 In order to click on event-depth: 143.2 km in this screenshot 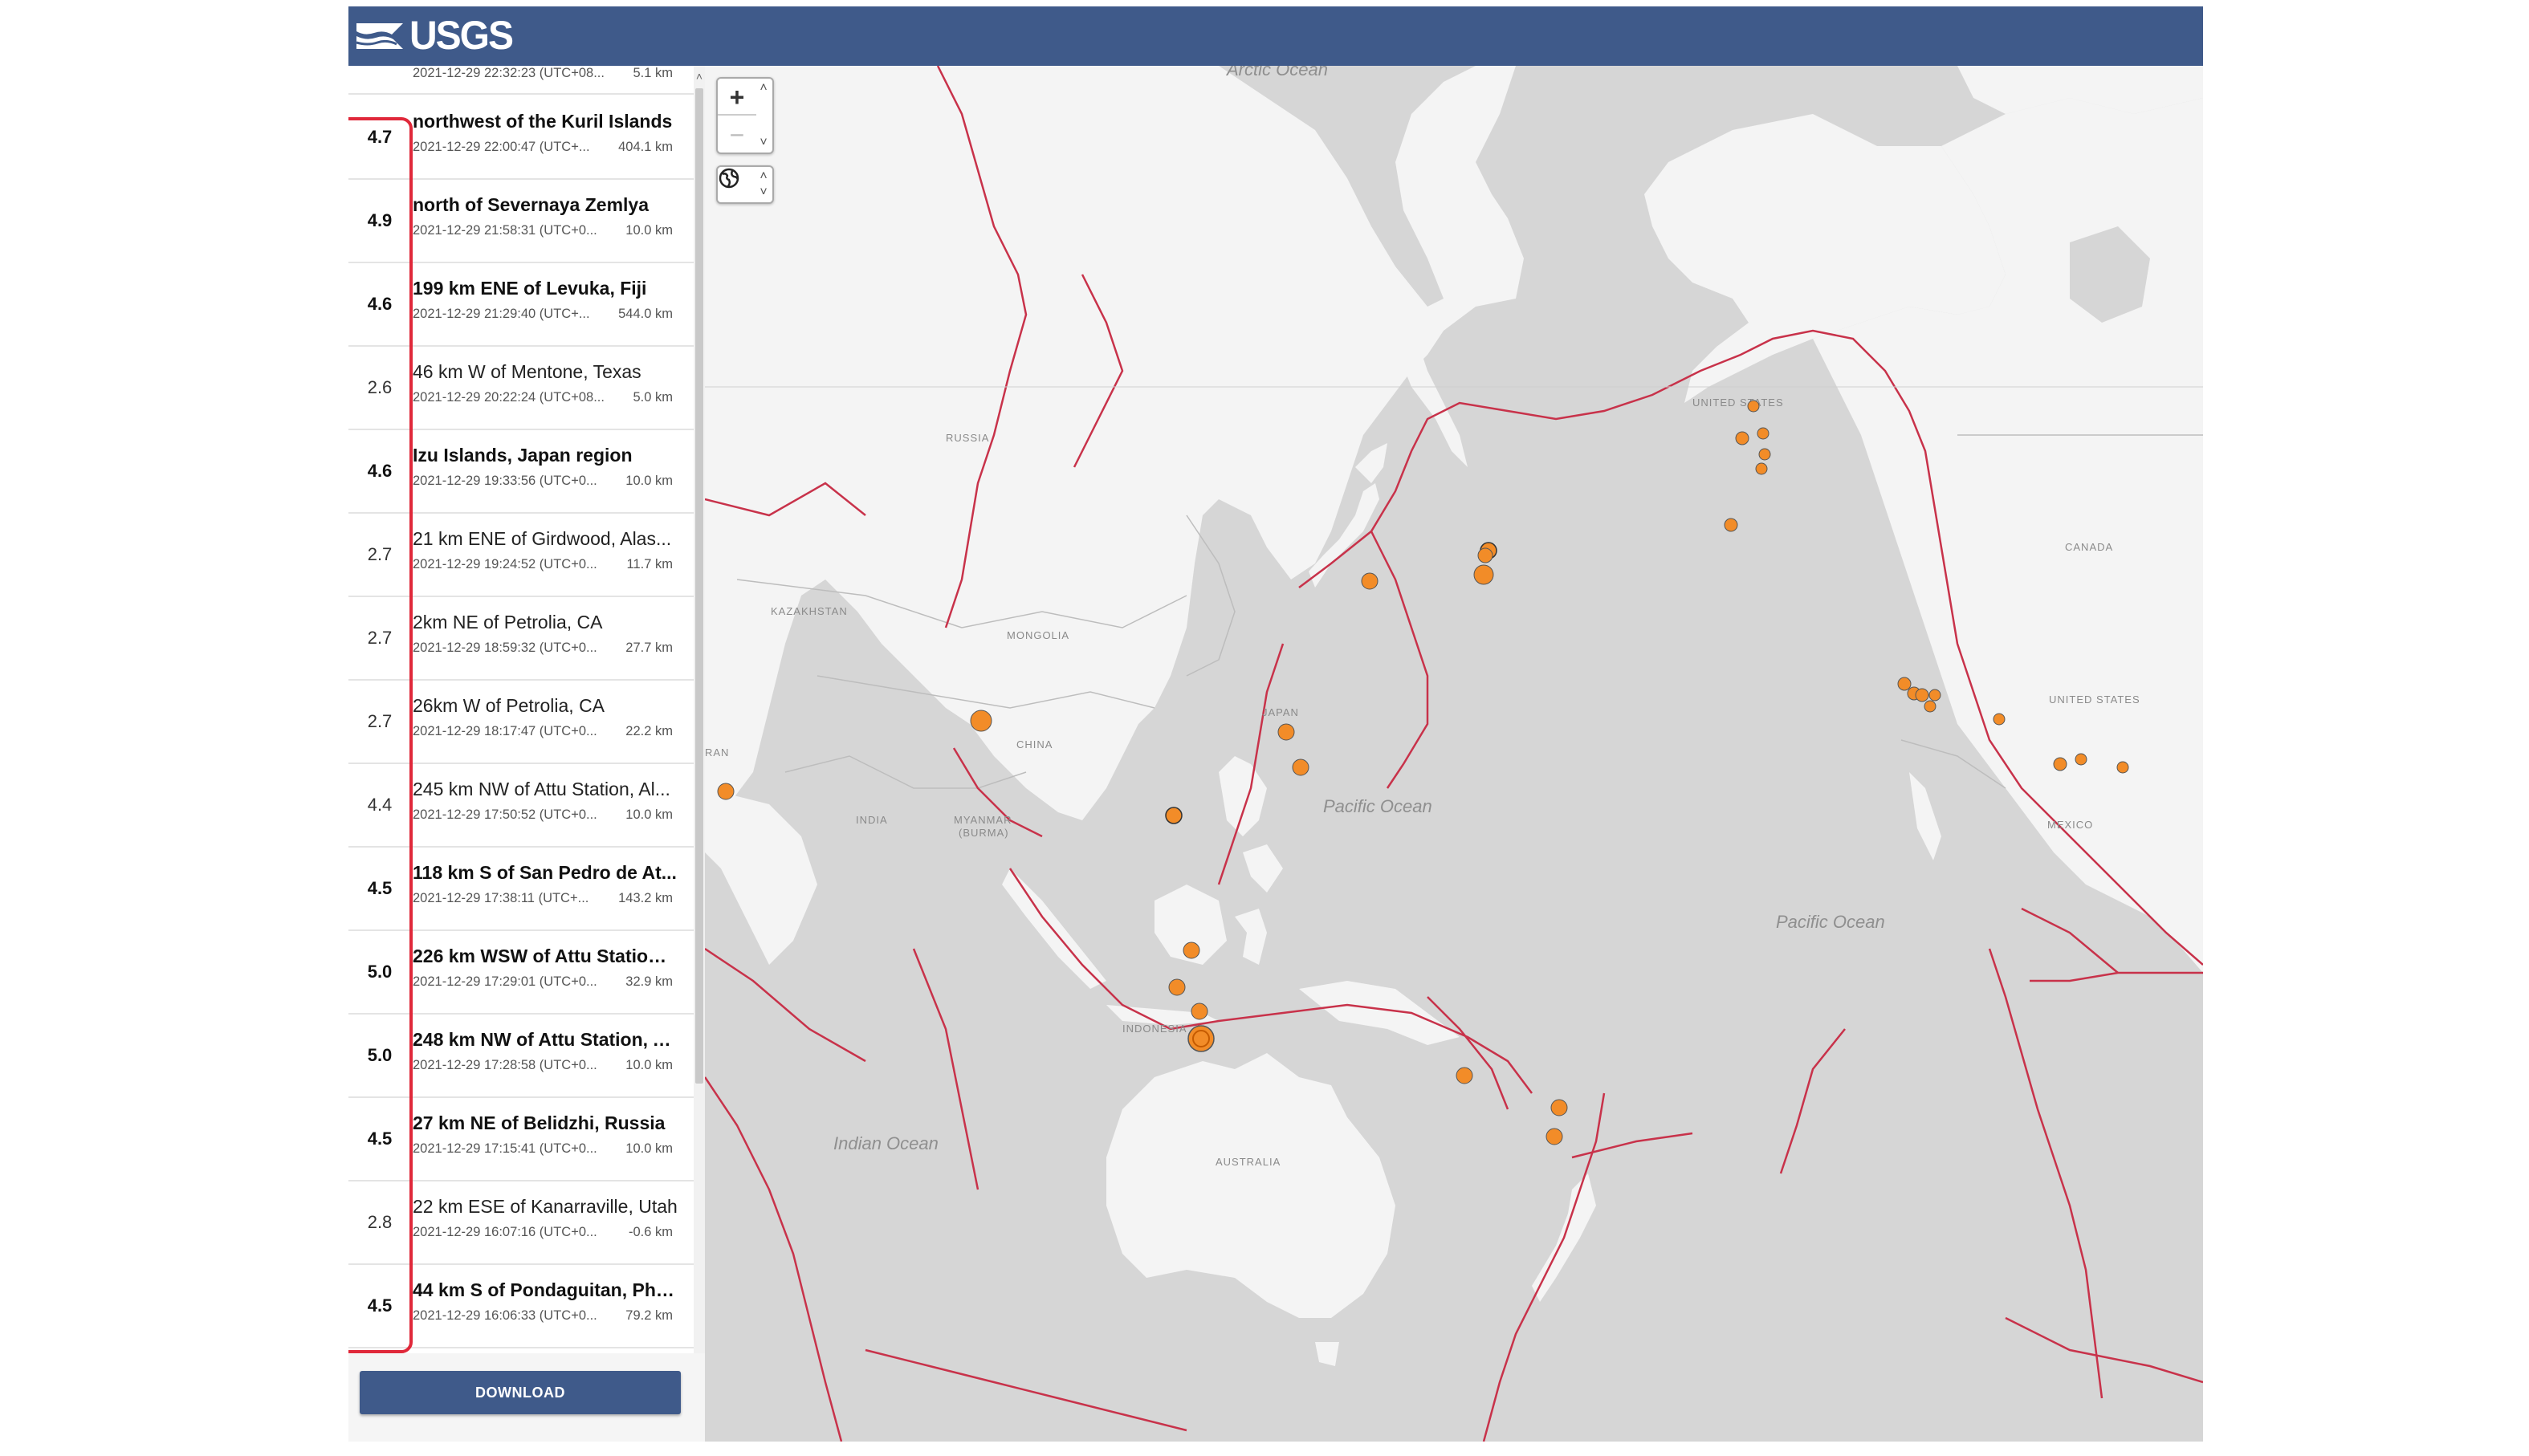, I will do `click(645, 898)`.